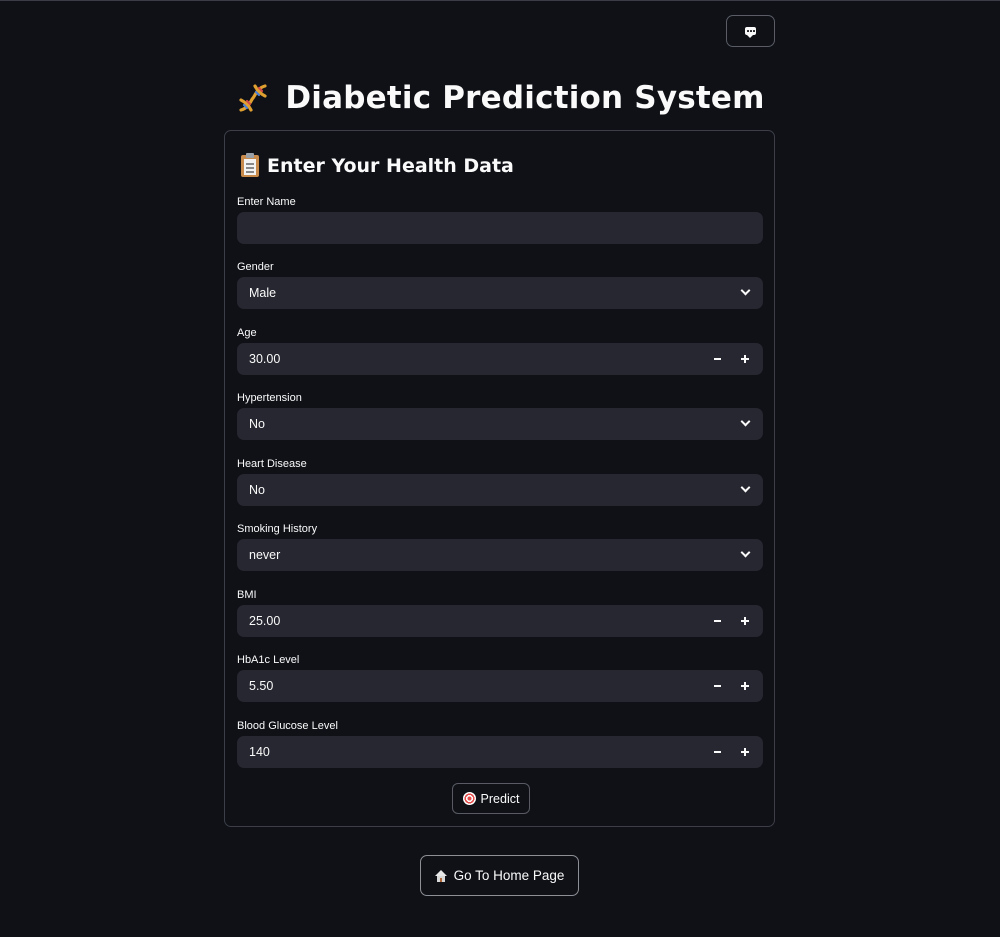 The width and height of the screenshot is (1000, 937). What do you see at coordinates (266, 202) in the screenshot?
I see `name-label: Enter Name` at bounding box center [266, 202].